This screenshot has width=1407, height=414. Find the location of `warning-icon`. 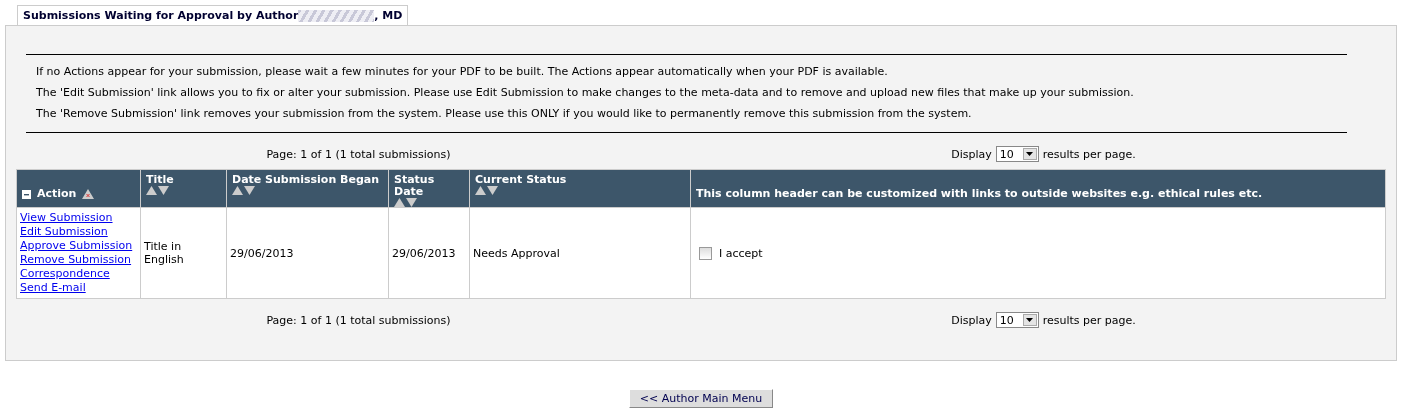

warning-icon is located at coordinates (88, 194).